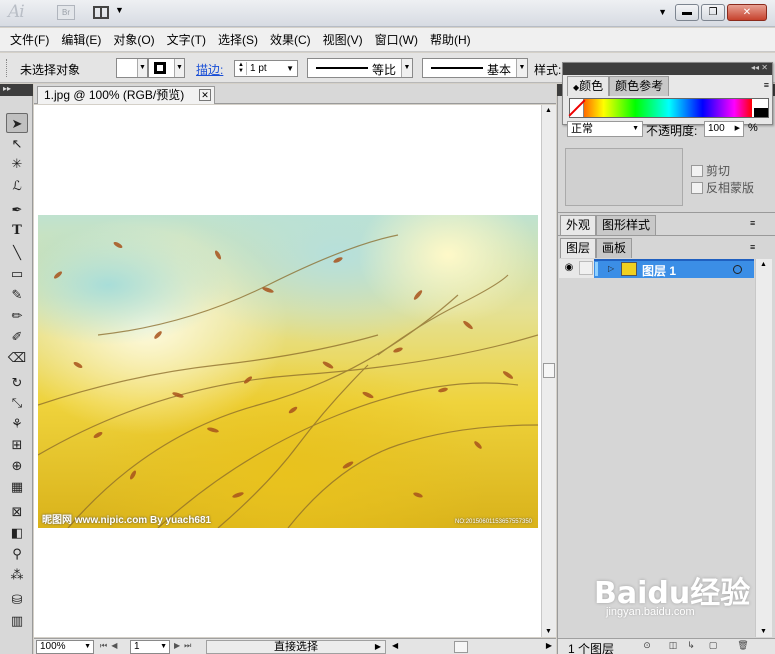 This screenshot has height=654, width=775. Describe the element at coordinates (17, 554) in the screenshot. I see `eyedropper-tool-icon: ⚲` at that location.